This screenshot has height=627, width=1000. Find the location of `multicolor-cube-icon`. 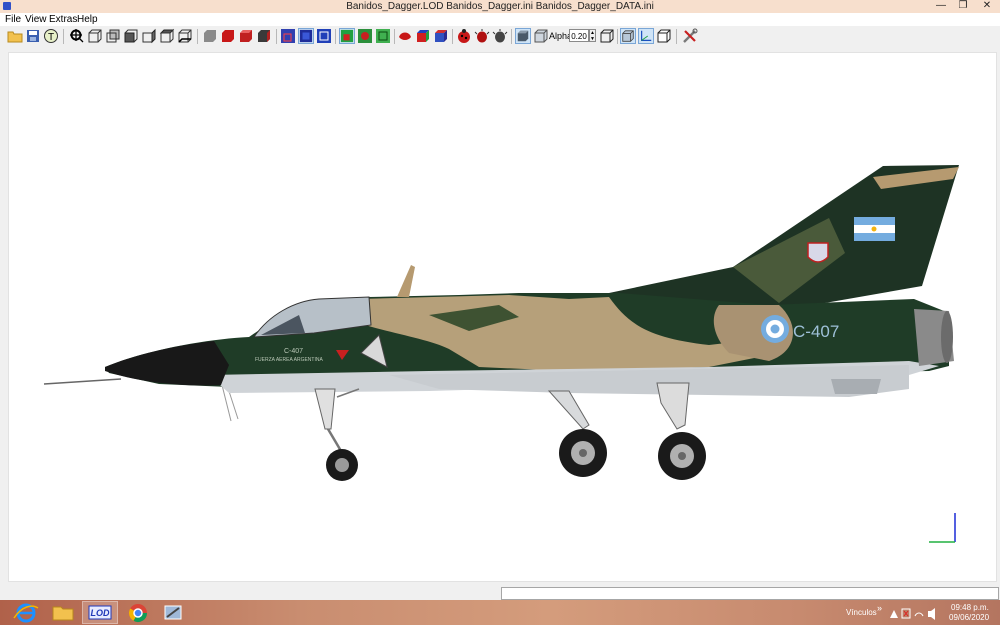

multicolor-cube-icon is located at coordinates (423, 36).